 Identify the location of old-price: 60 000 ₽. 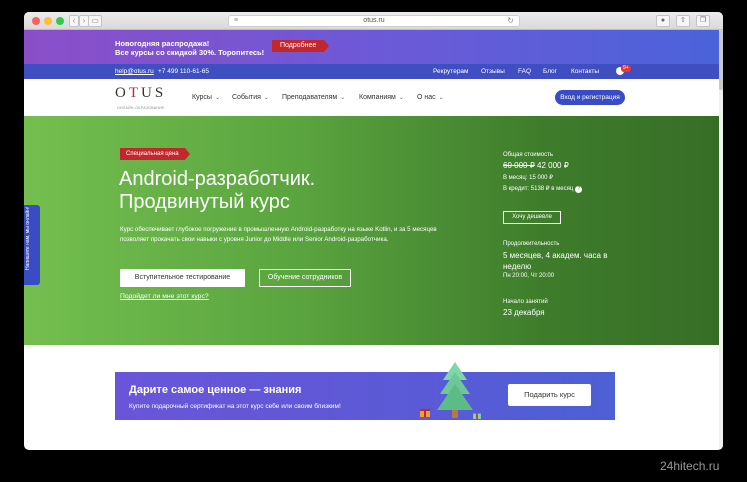
(519, 165).